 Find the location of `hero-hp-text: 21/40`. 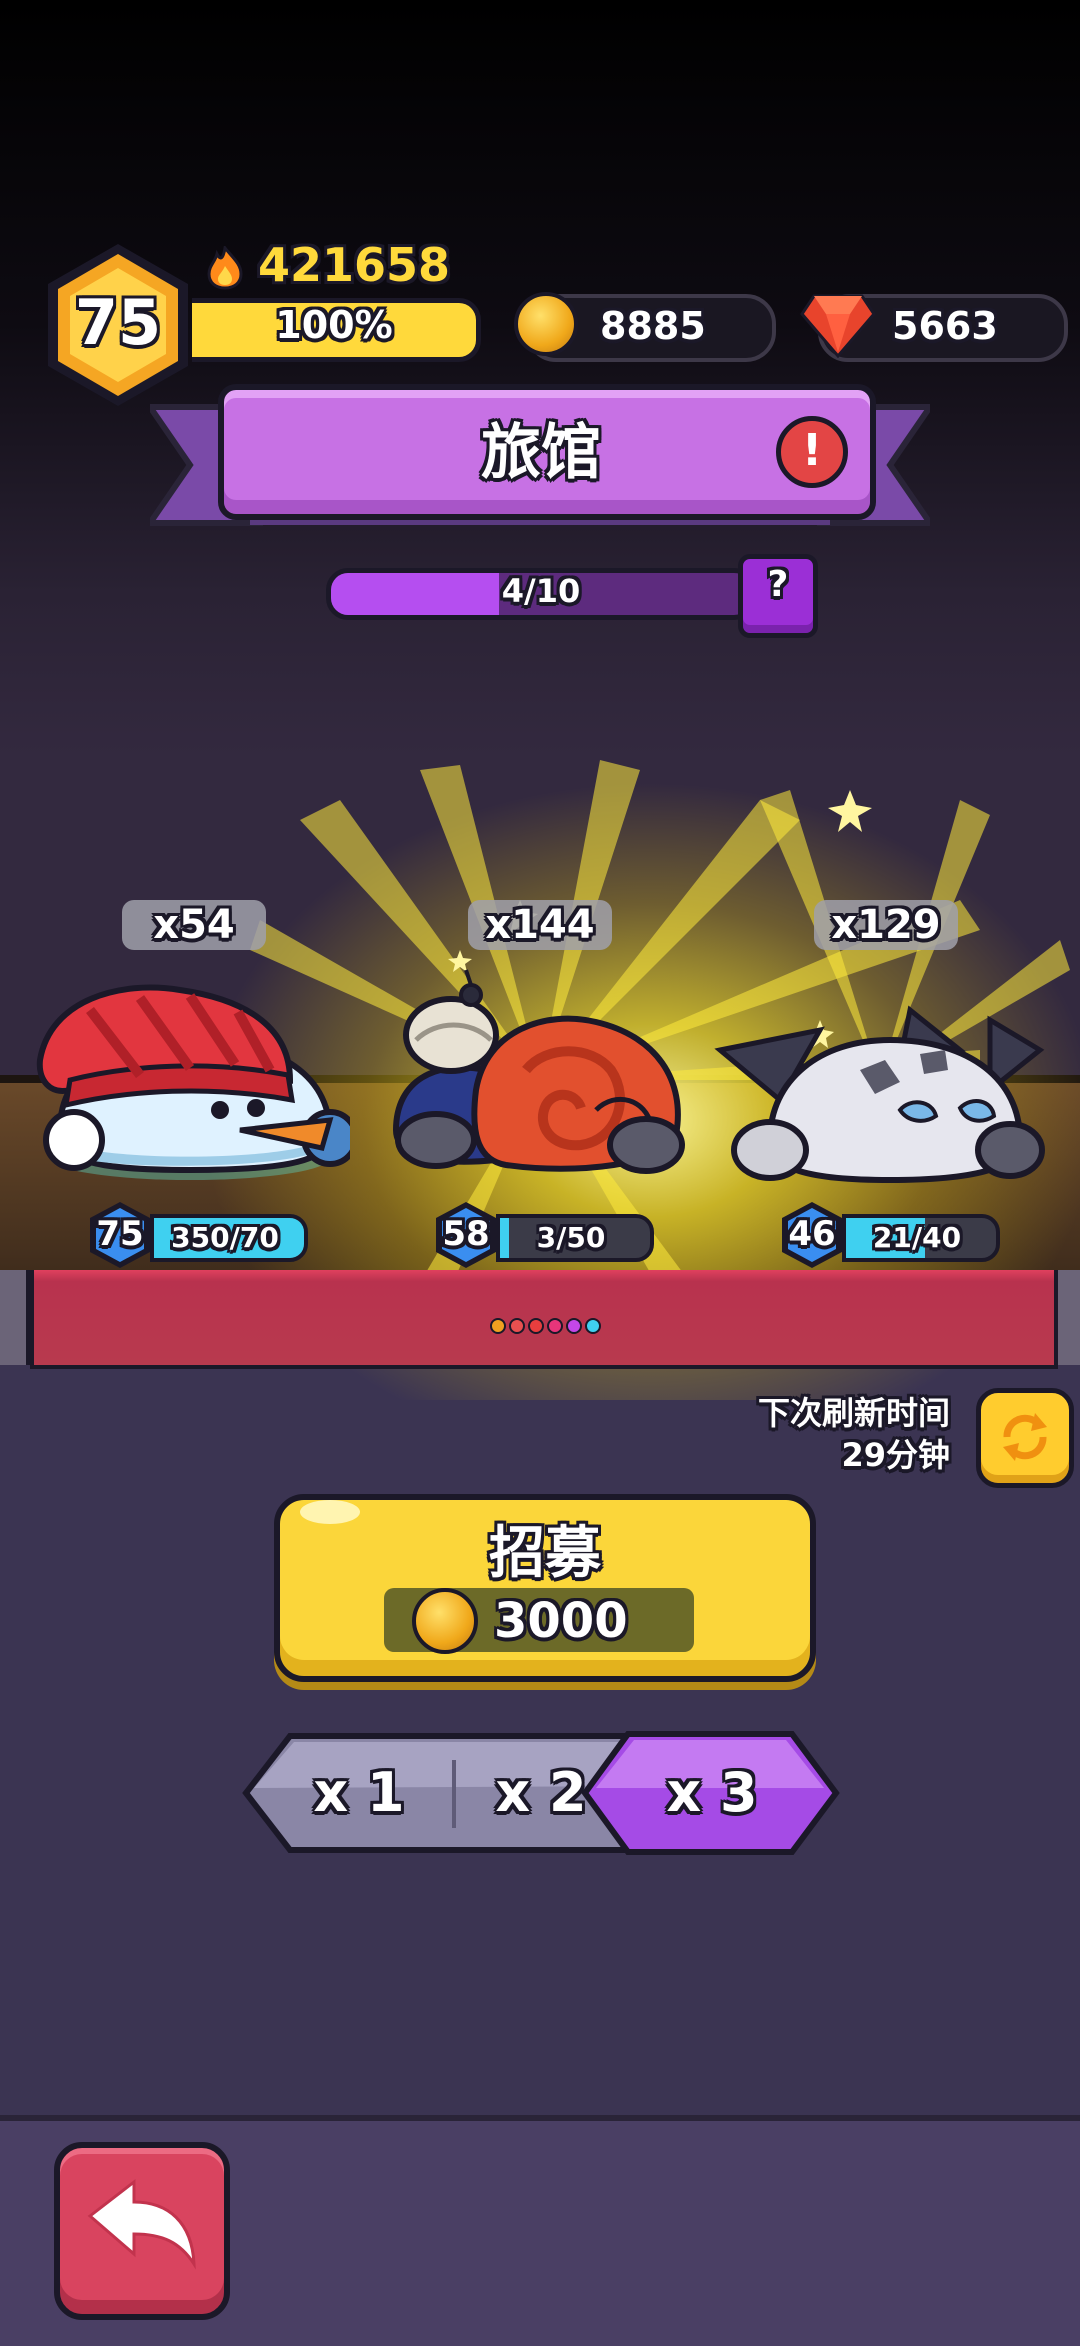

hero-hp-text: 21/40 is located at coordinates (917, 1237).